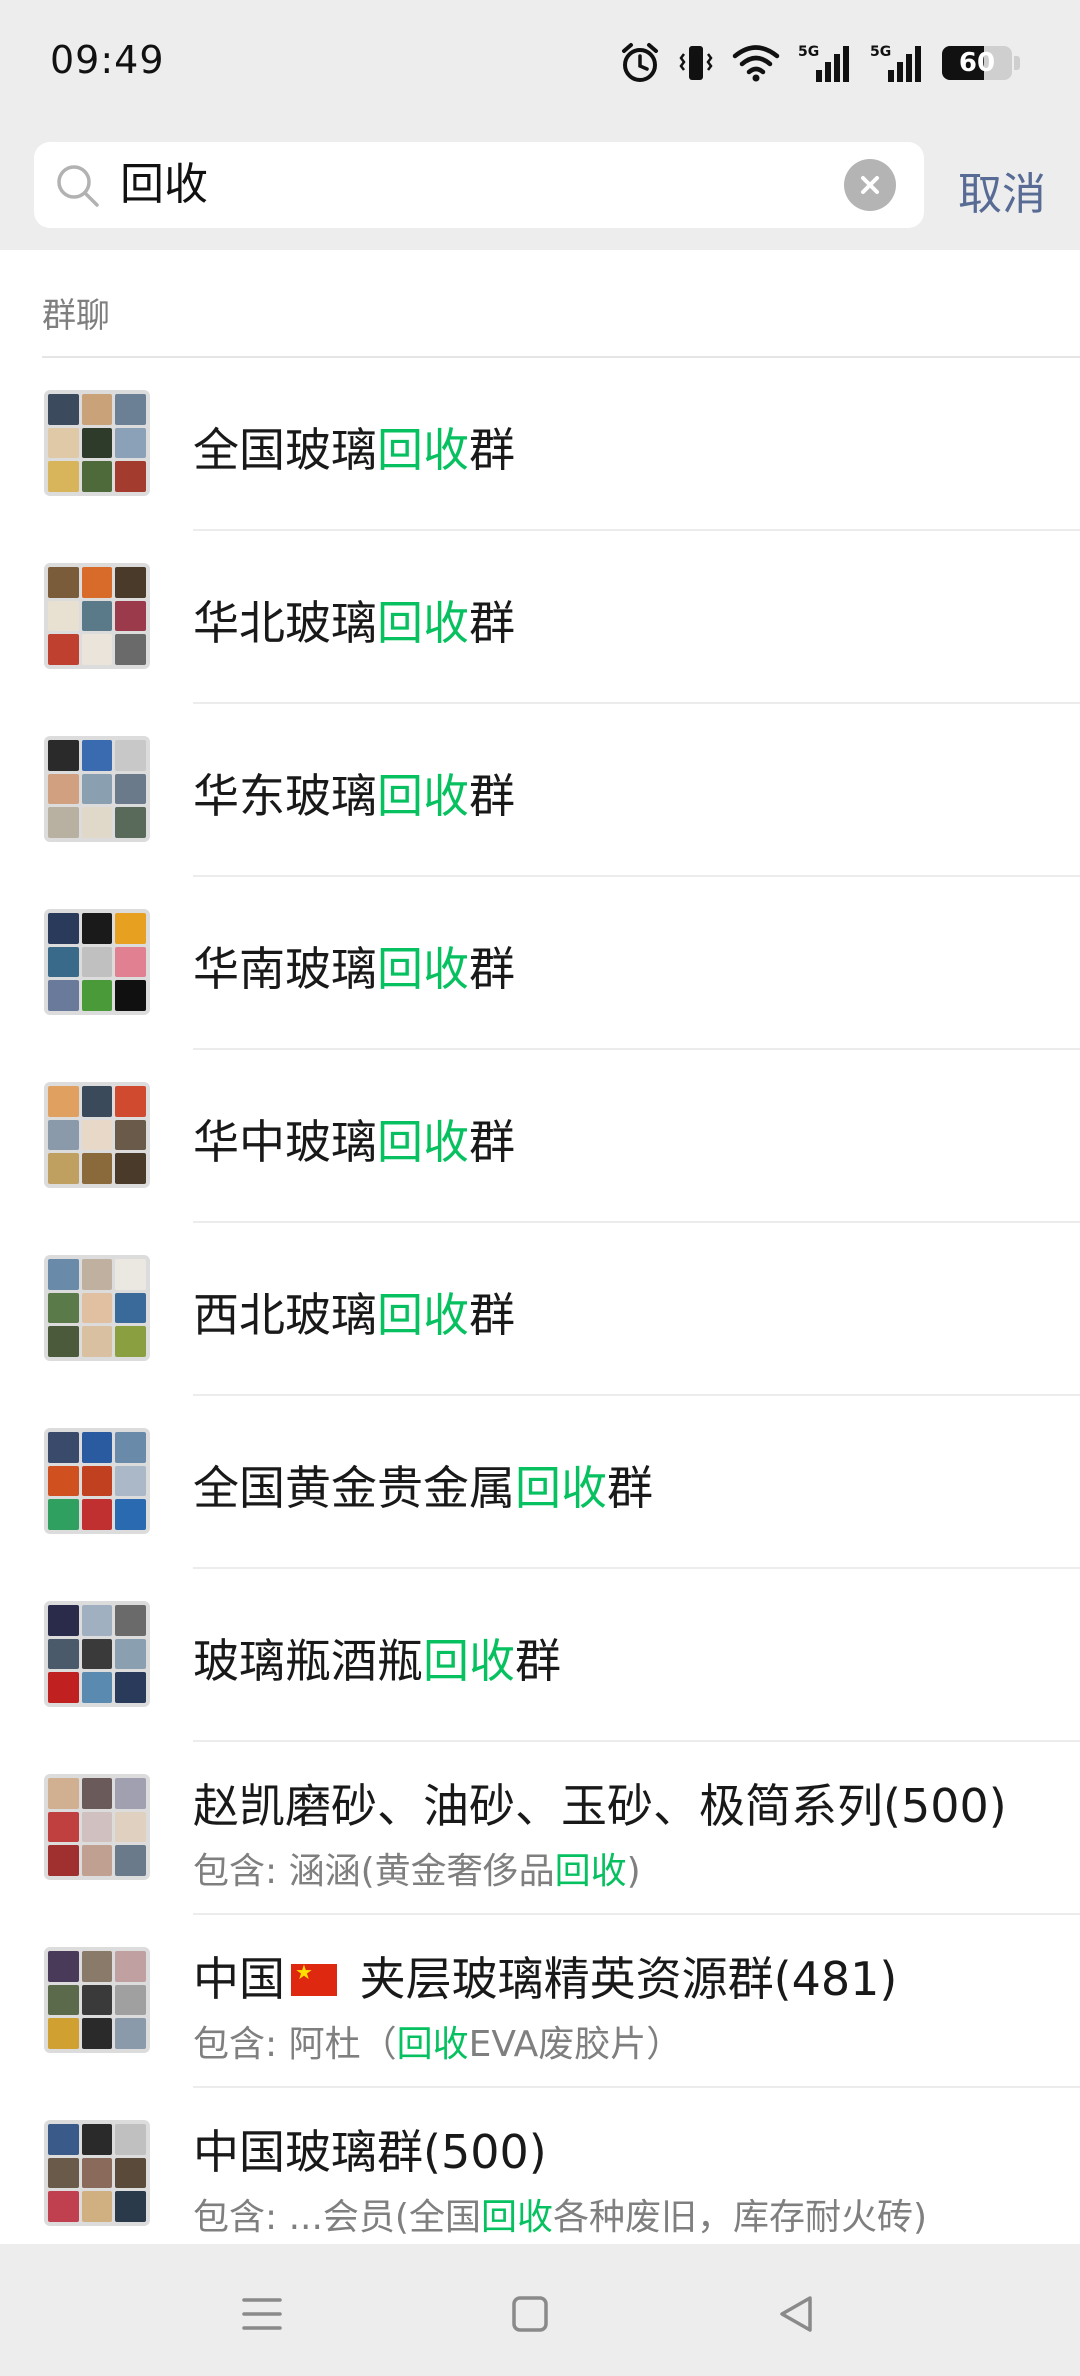 This screenshot has height=2376, width=1080. I want to click on list-item: 玻璃瓶酒瓶回收群, so click(540, 1655).